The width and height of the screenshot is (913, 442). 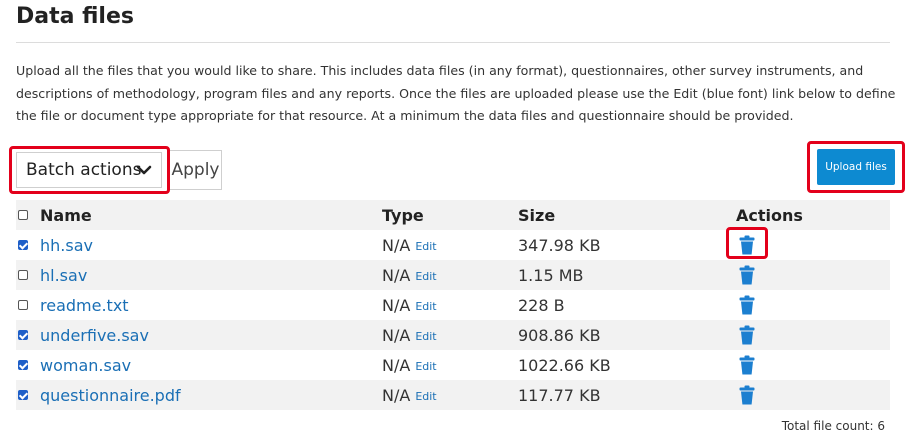 What do you see at coordinates (66, 215) in the screenshot?
I see `column-header-name: Name` at bounding box center [66, 215].